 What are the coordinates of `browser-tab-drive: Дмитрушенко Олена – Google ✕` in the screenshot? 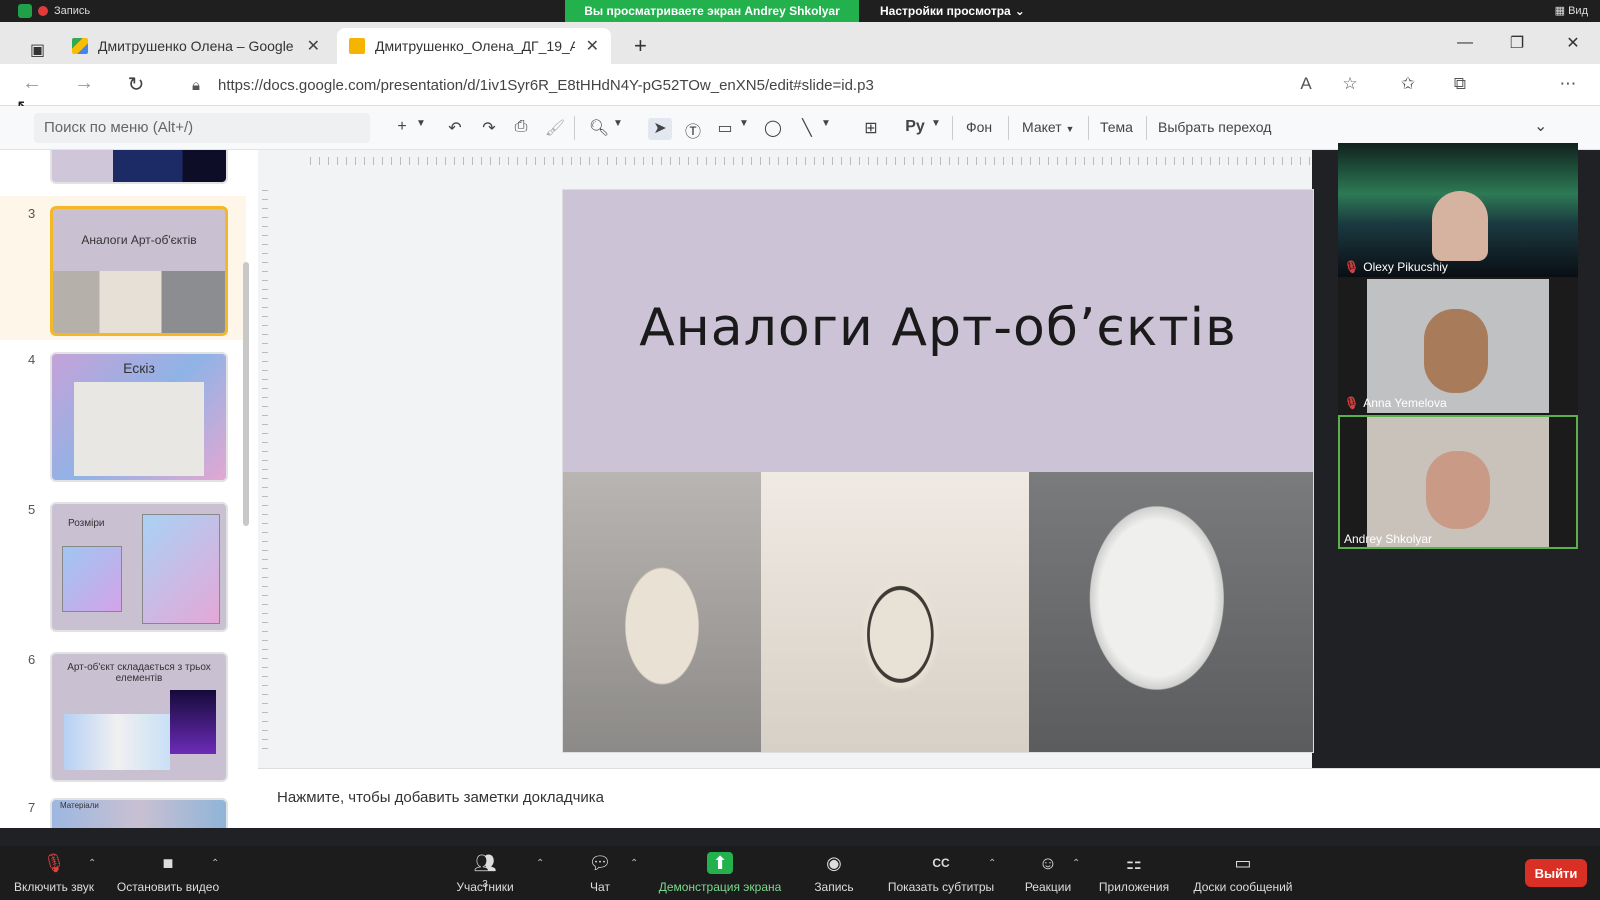 It's located at (196, 46).